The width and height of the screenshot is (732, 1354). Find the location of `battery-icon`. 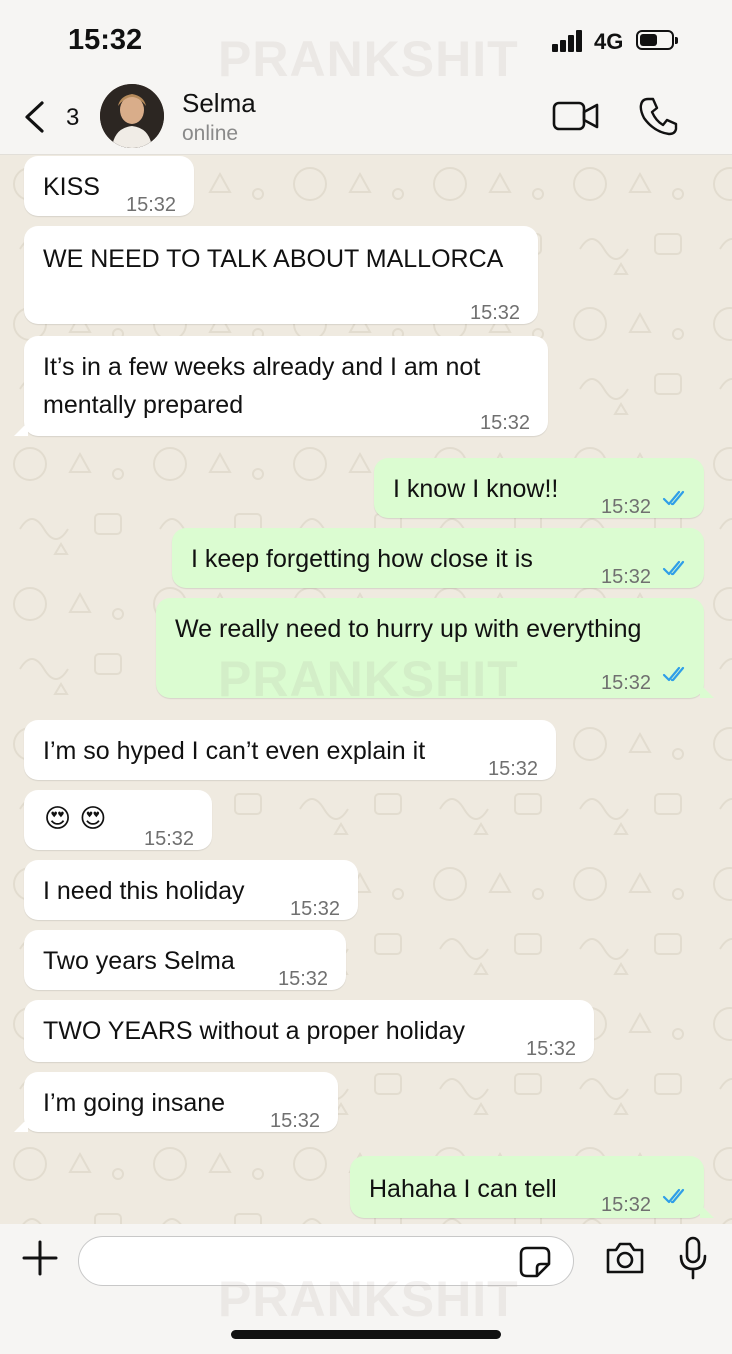

battery-icon is located at coordinates (657, 40).